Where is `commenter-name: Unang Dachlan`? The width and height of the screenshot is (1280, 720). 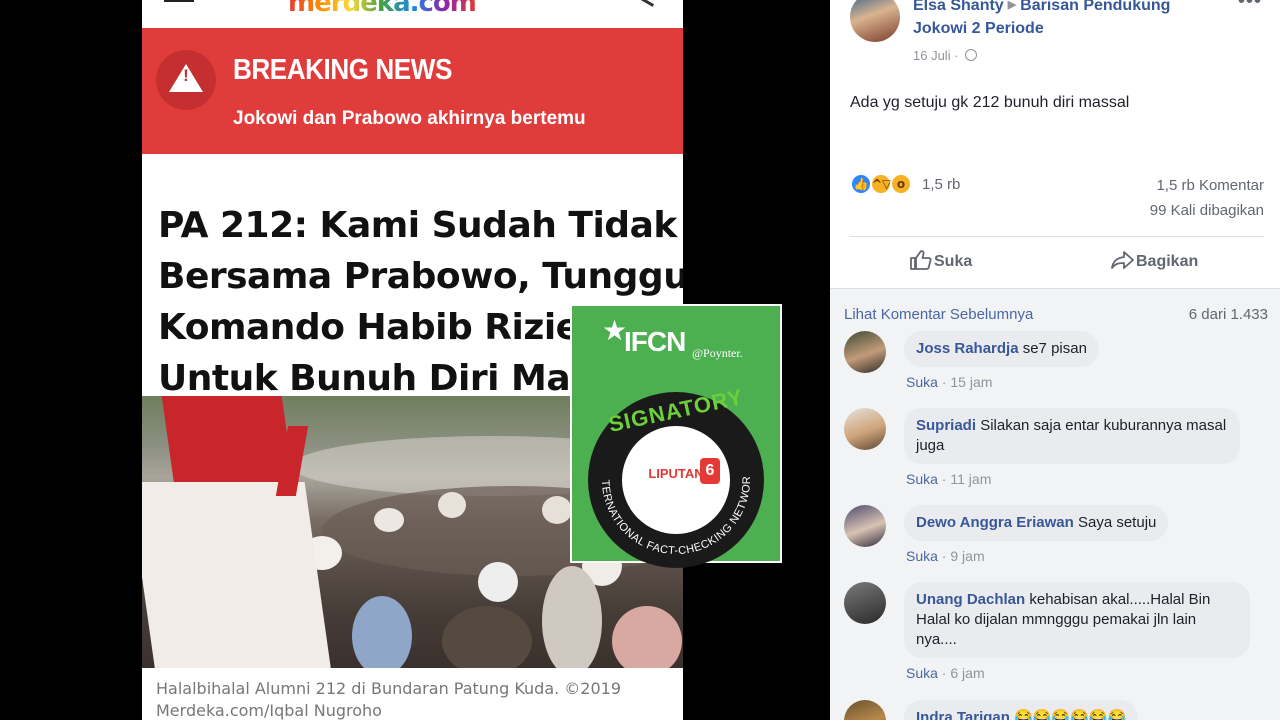 commenter-name: Unang Dachlan is located at coordinates (970, 599).